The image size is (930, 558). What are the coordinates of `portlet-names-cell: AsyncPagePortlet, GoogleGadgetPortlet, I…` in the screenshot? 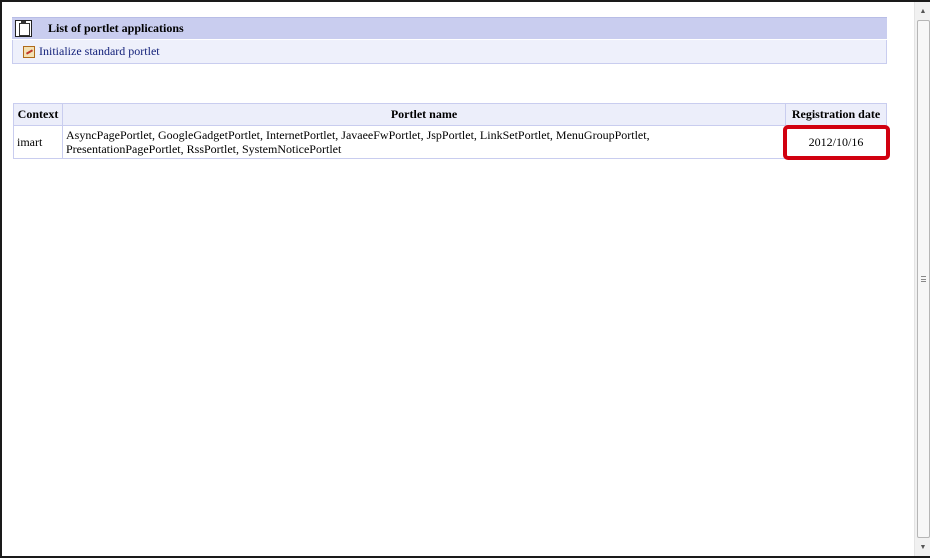 It's located at (424, 142).